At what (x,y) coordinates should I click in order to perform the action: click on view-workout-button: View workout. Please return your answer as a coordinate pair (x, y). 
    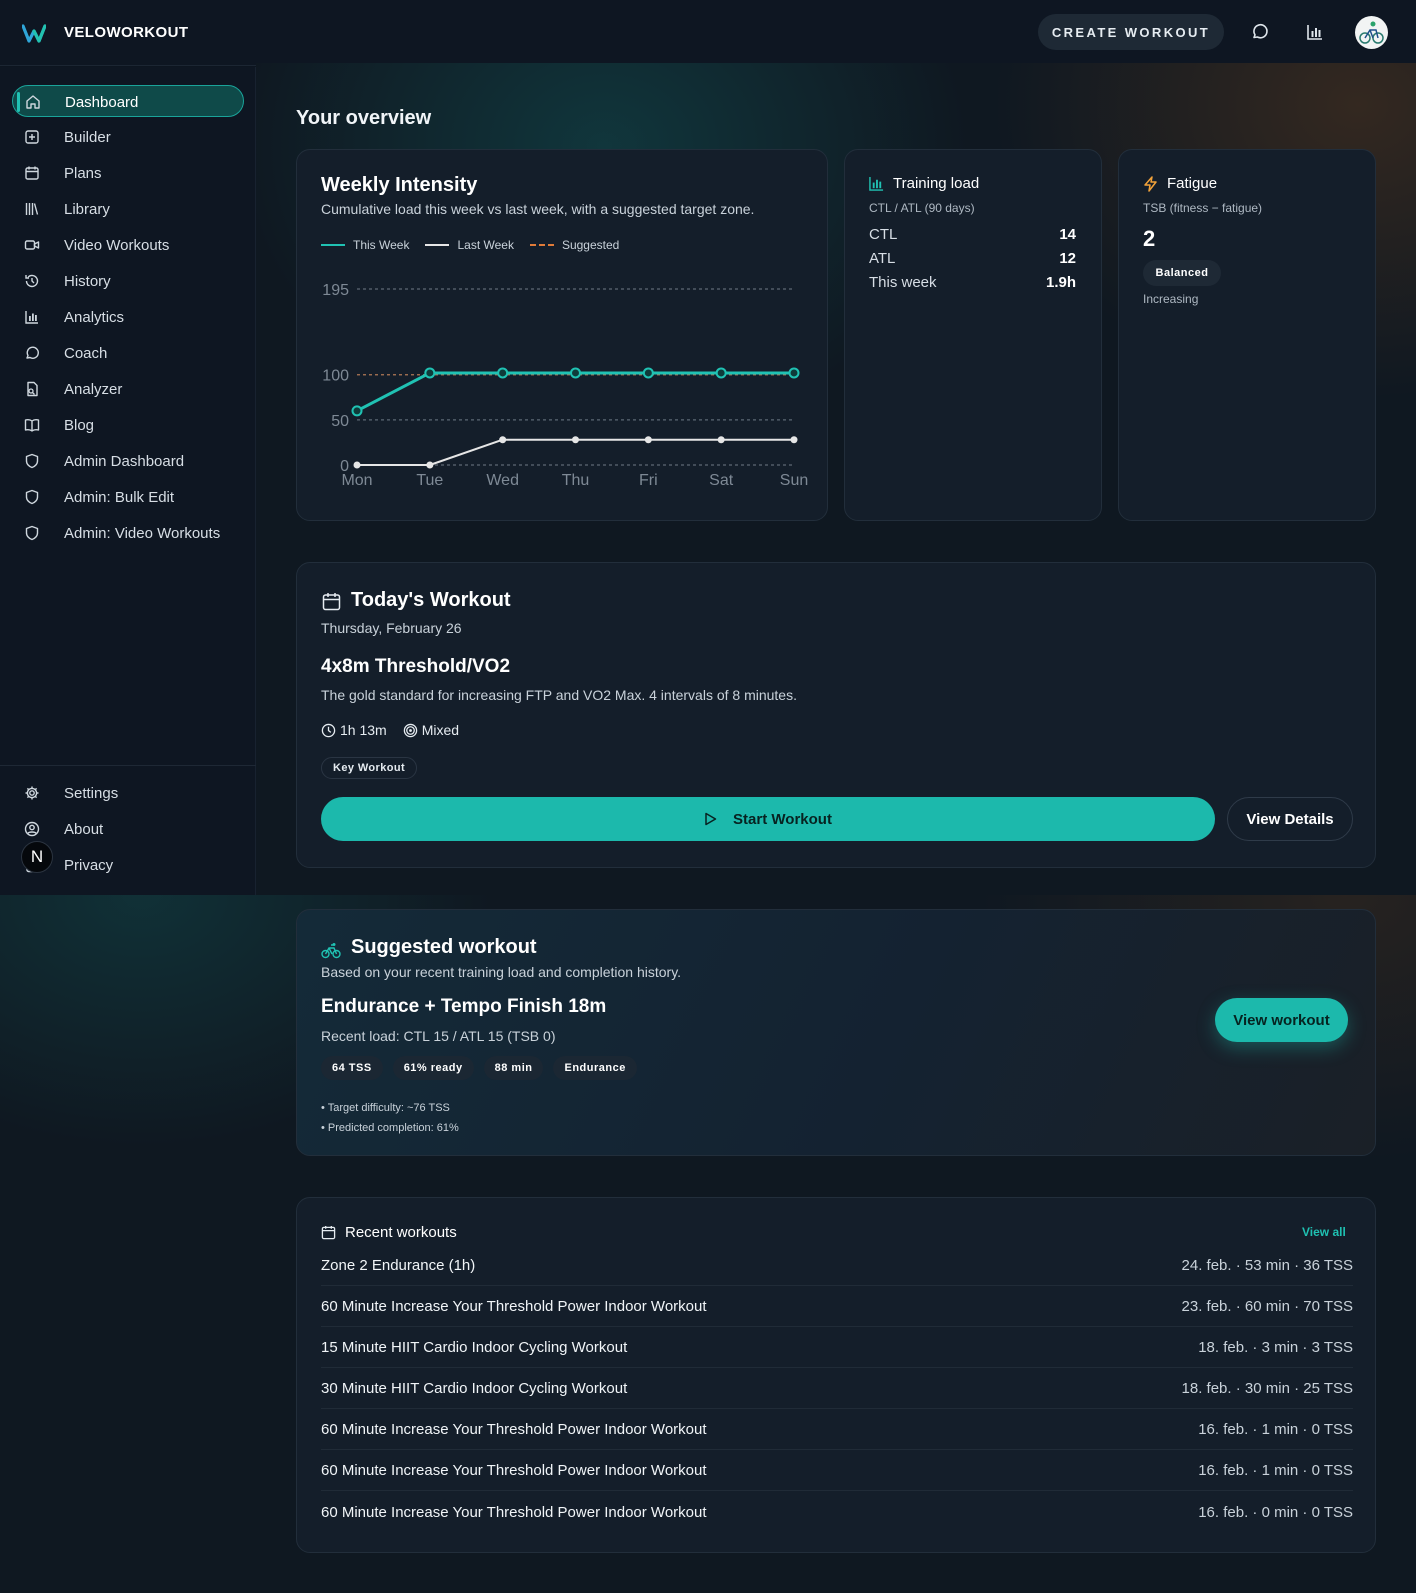
    Looking at the image, I should click on (1281, 1020).